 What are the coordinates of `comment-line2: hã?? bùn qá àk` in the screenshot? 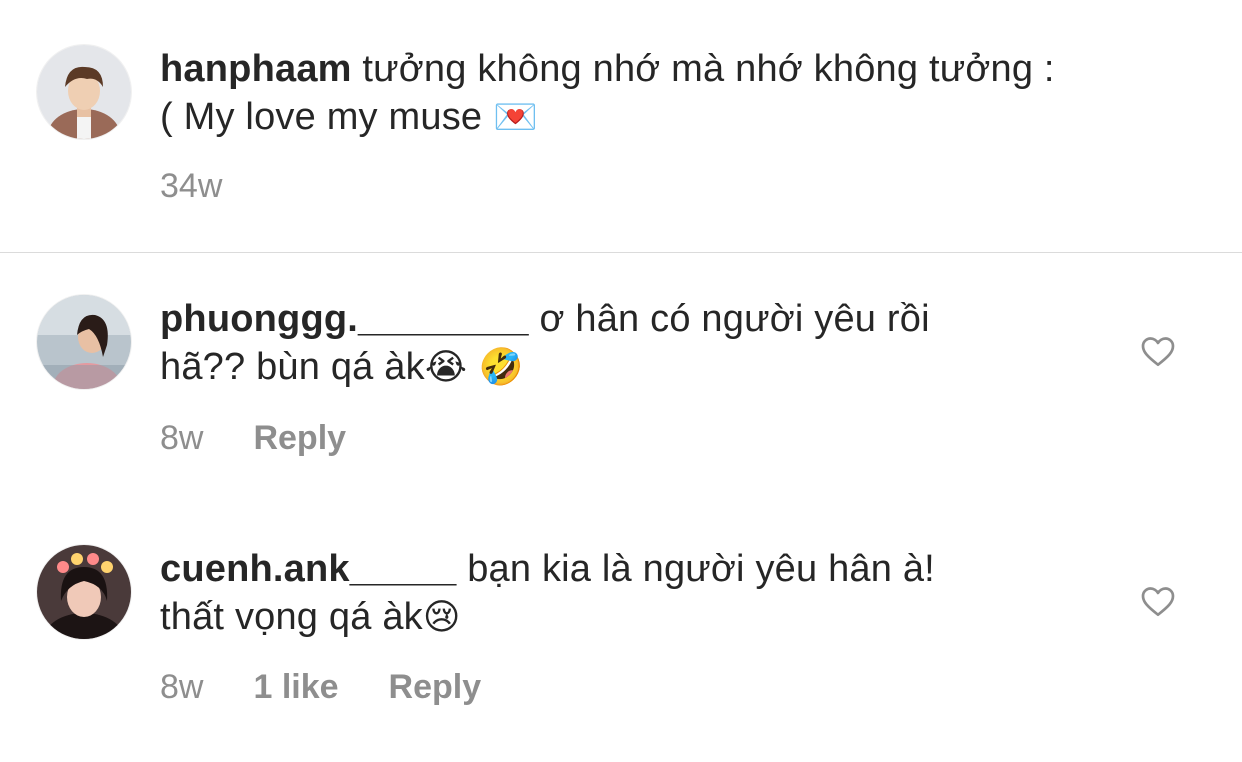 It's located at (292, 367).